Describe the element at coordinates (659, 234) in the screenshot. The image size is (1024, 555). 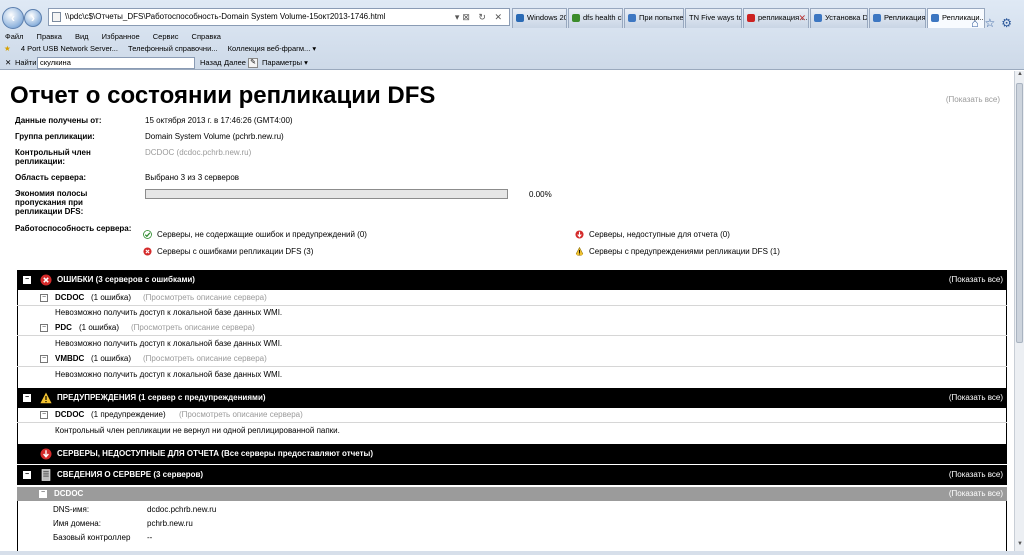
I see `legend-unavailable-text: Серверы, недоступные для отчета (0)` at that location.